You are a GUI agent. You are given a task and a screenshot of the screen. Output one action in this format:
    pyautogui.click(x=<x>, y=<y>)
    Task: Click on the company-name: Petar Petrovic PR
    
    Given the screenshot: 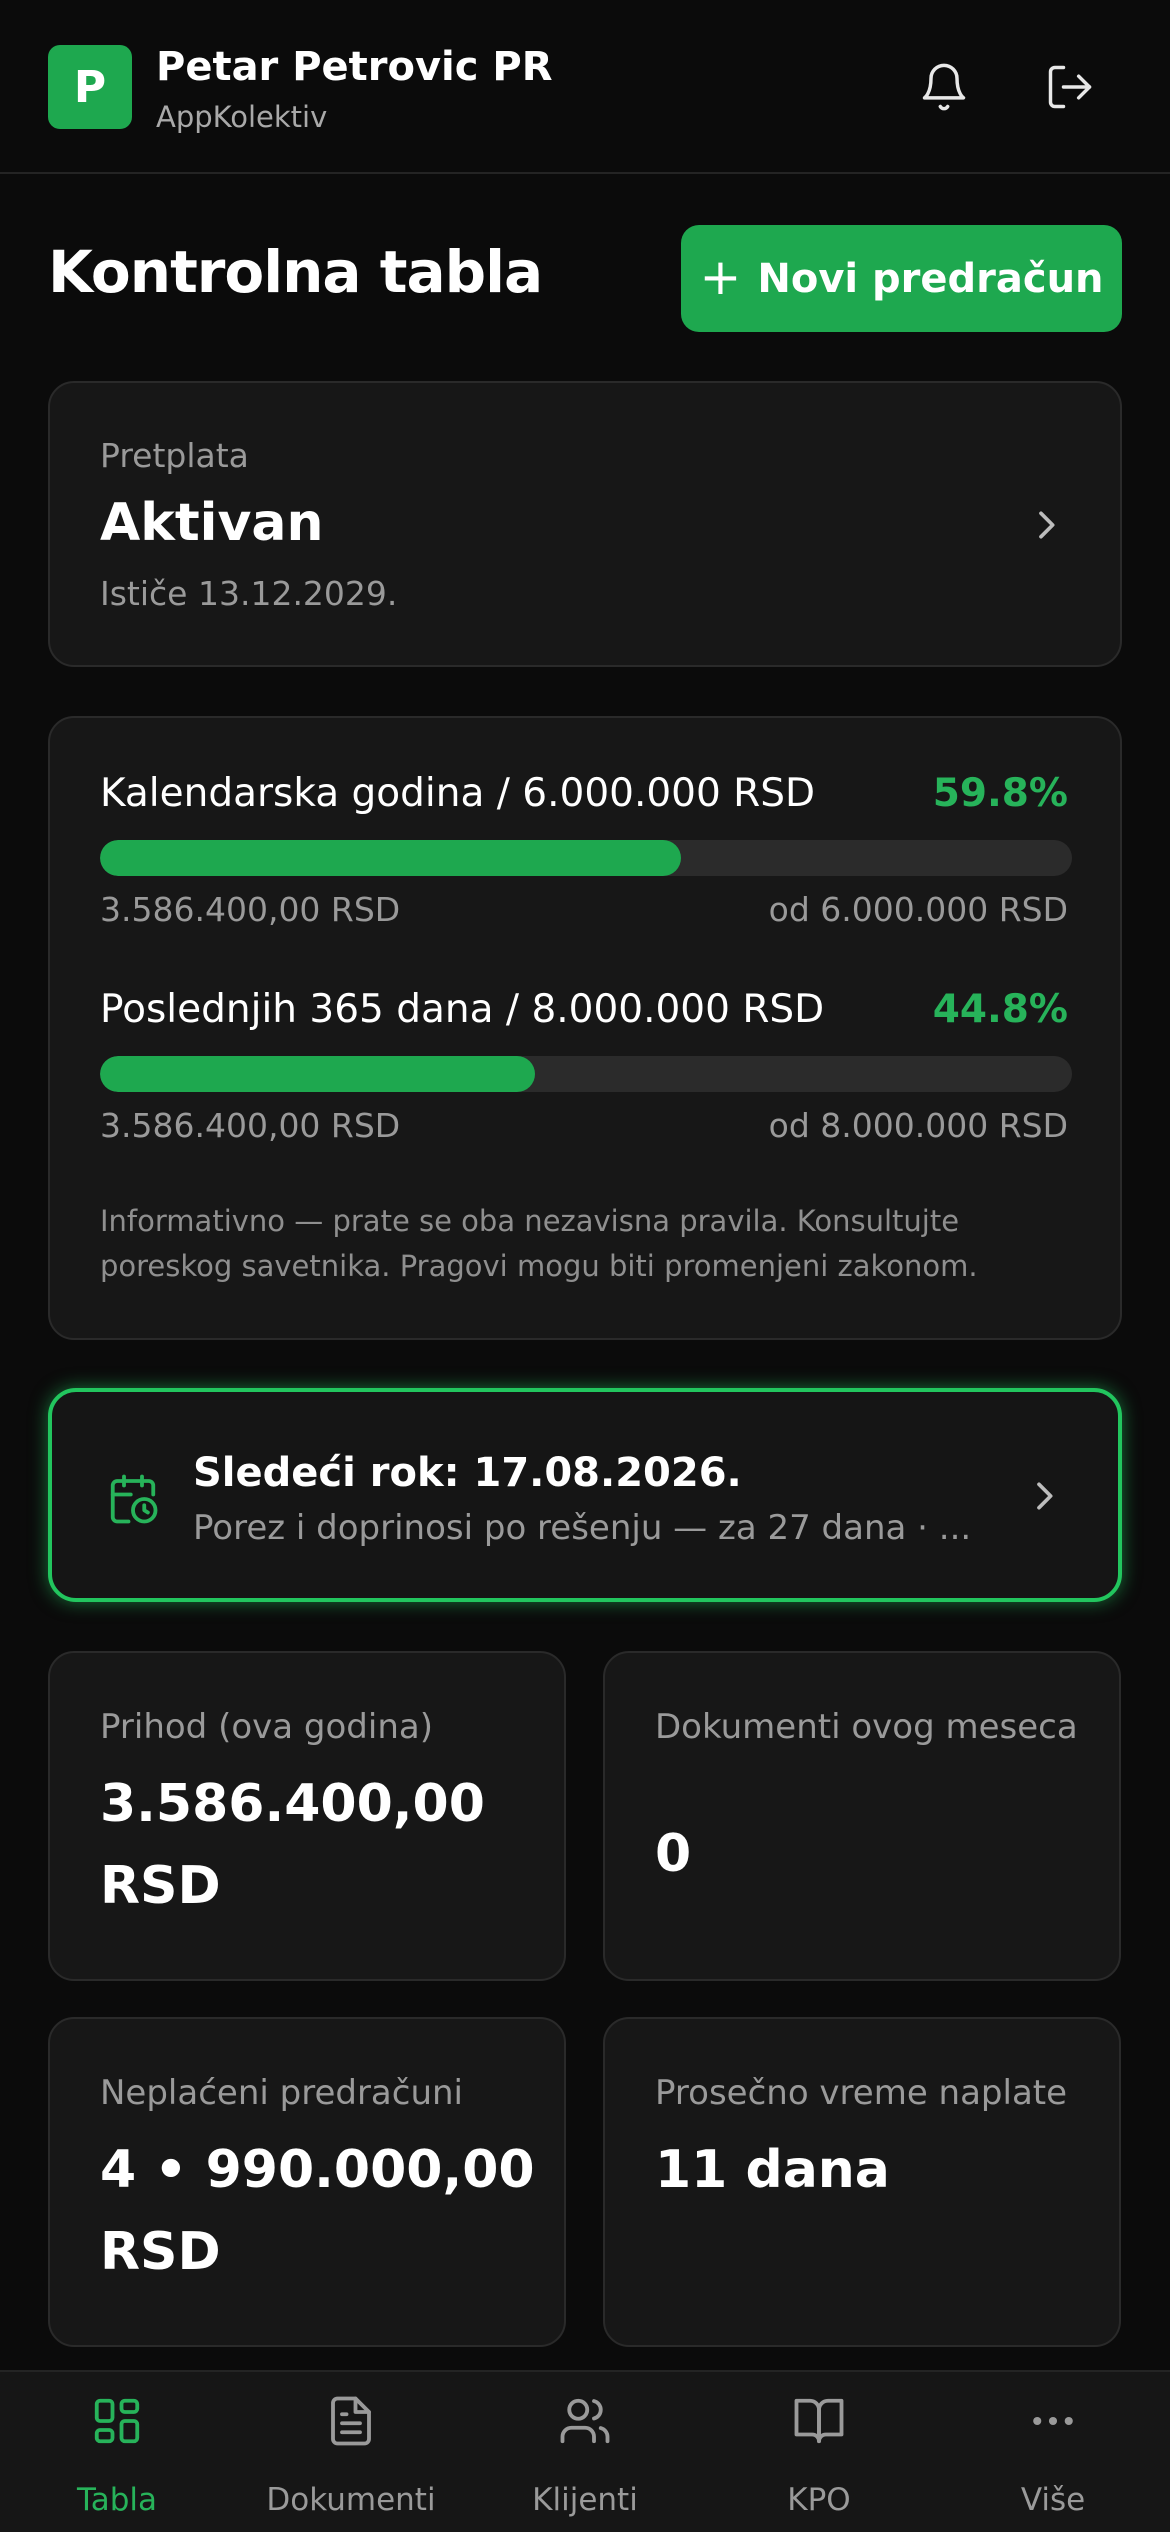 What is the action you would take?
    pyautogui.click(x=354, y=67)
    